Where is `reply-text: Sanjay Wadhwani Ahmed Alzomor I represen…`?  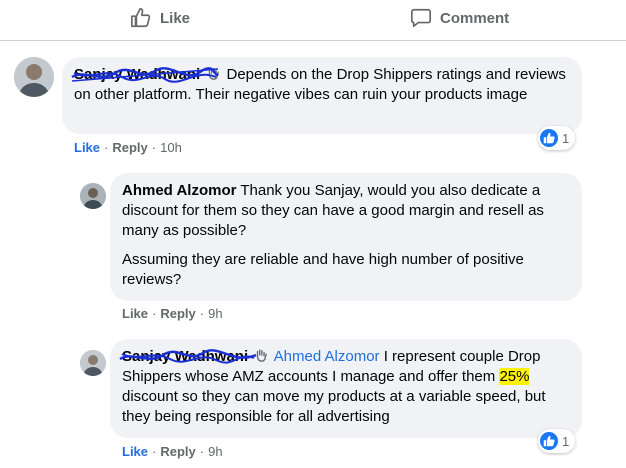 reply-text: Sanjay Wadhwani Ahmed Alzomor I represen… is located at coordinates (344, 387).